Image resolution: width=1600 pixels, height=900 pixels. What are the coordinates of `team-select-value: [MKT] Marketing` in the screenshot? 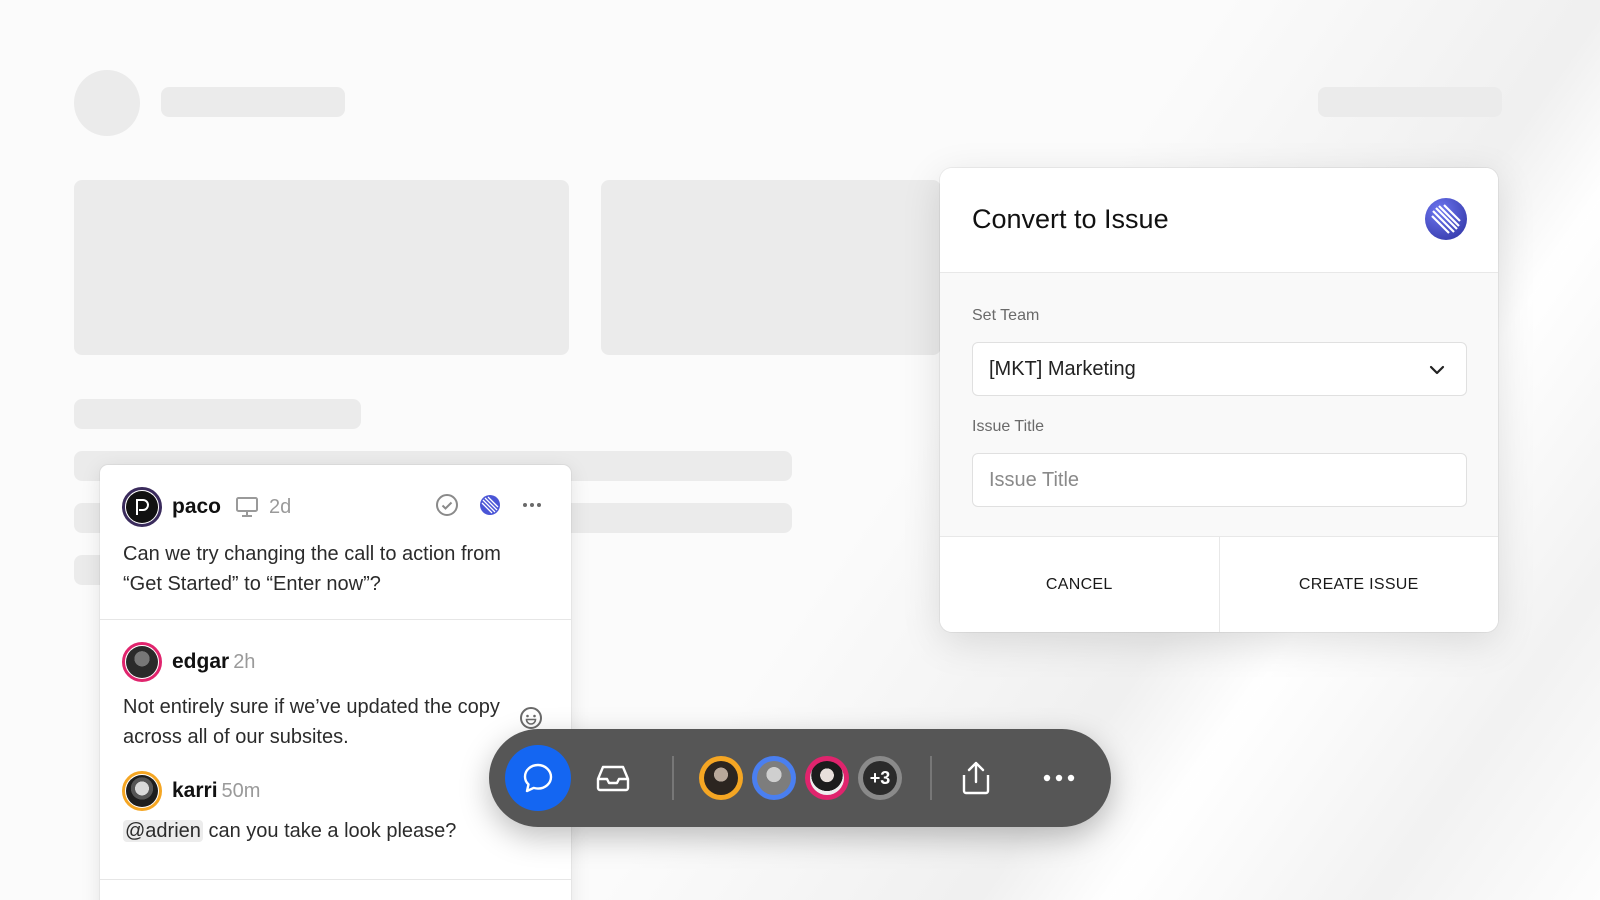 It's located at (1062, 368).